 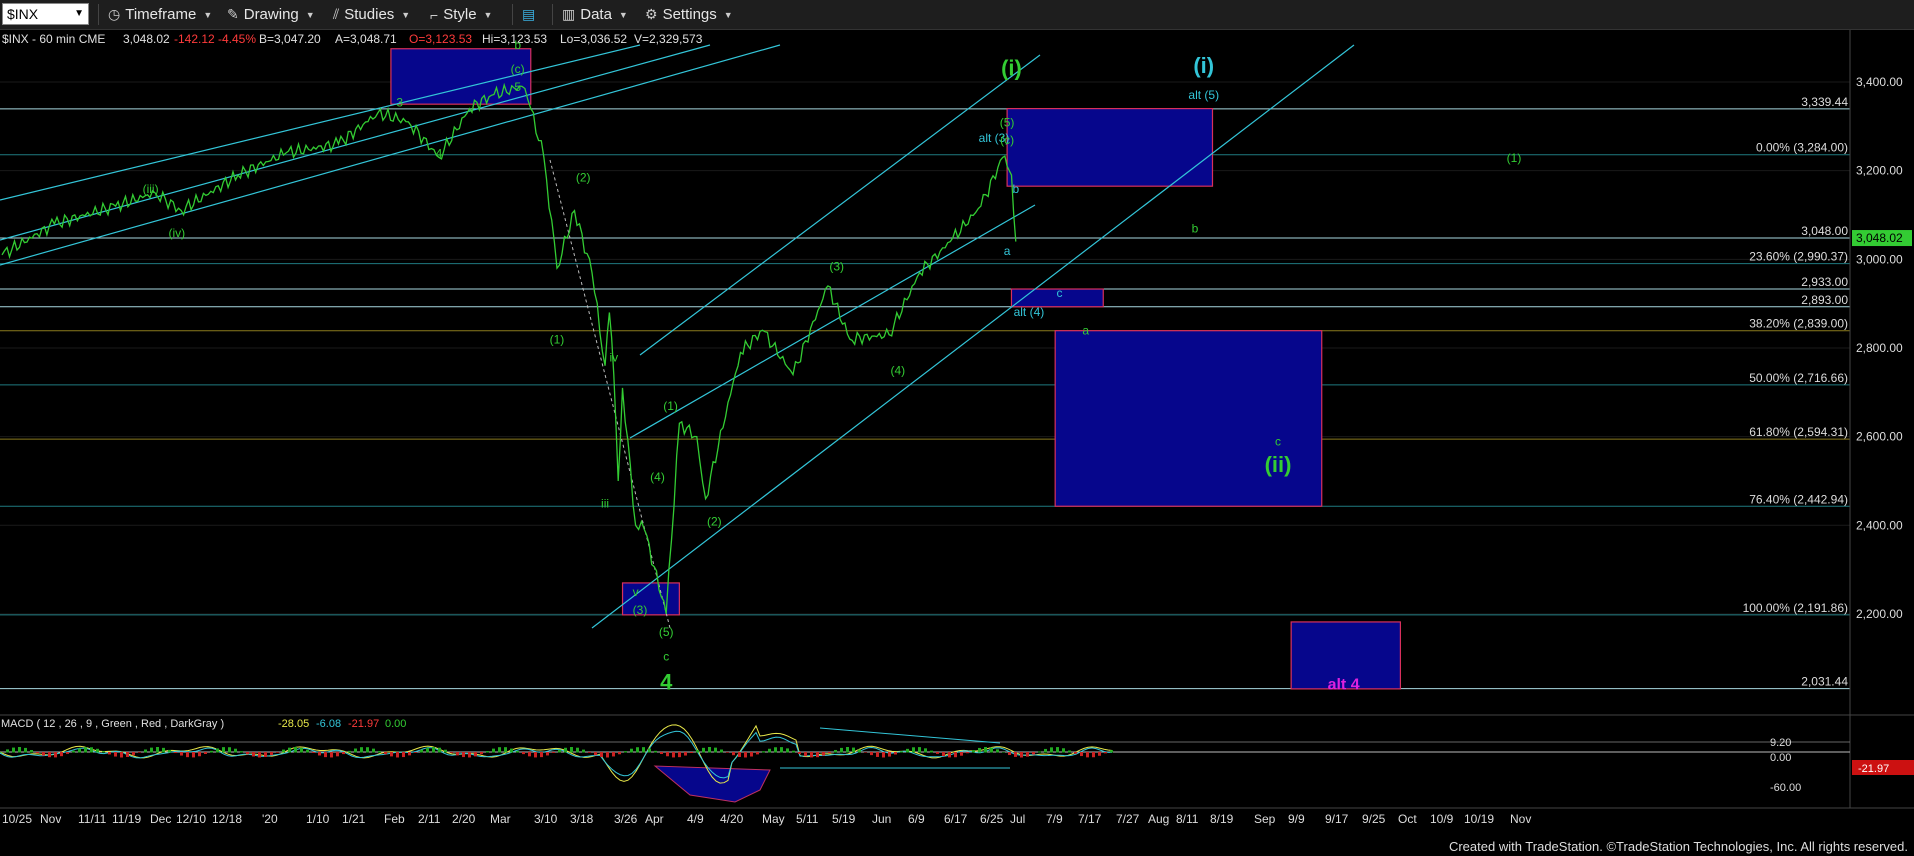 What do you see at coordinates (45, 14) in the screenshot?
I see `symbol-input: $INX ▼` at bounding box center [45, 14].